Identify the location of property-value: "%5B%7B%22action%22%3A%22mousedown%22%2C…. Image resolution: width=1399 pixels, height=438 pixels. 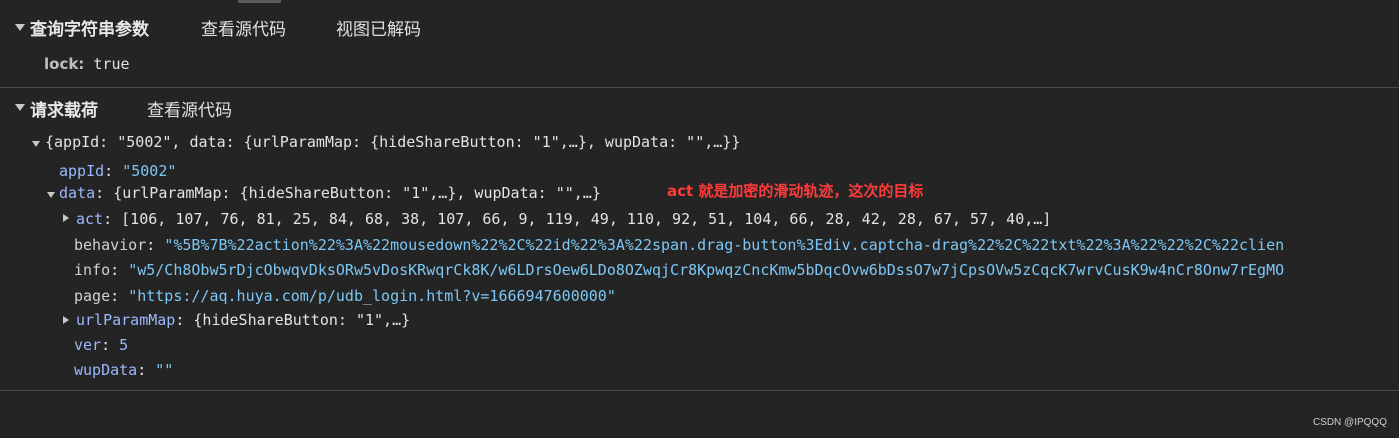
(724, 245).